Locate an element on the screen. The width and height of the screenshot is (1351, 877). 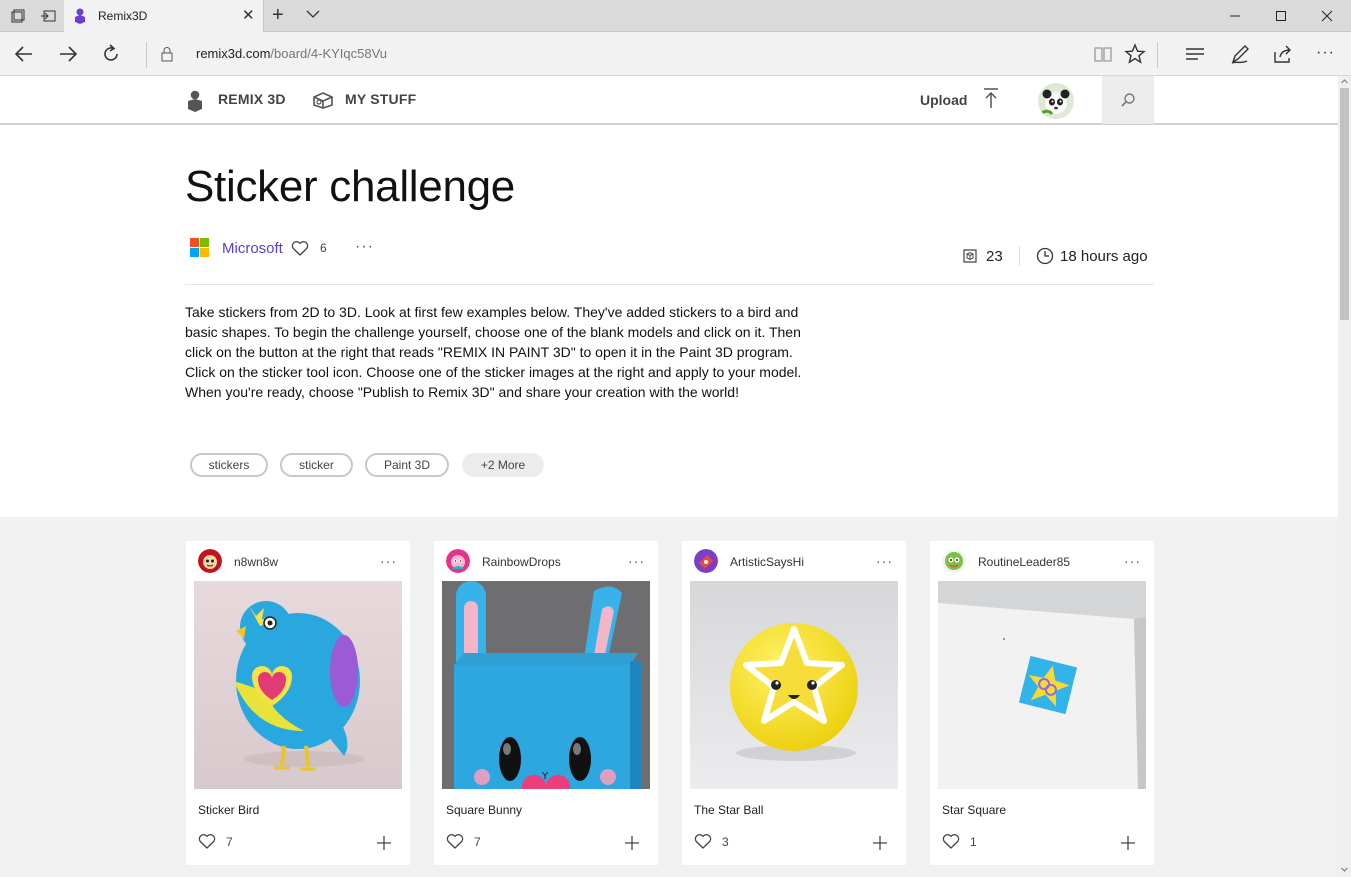
avatar is located at coordinates (1056, 101).